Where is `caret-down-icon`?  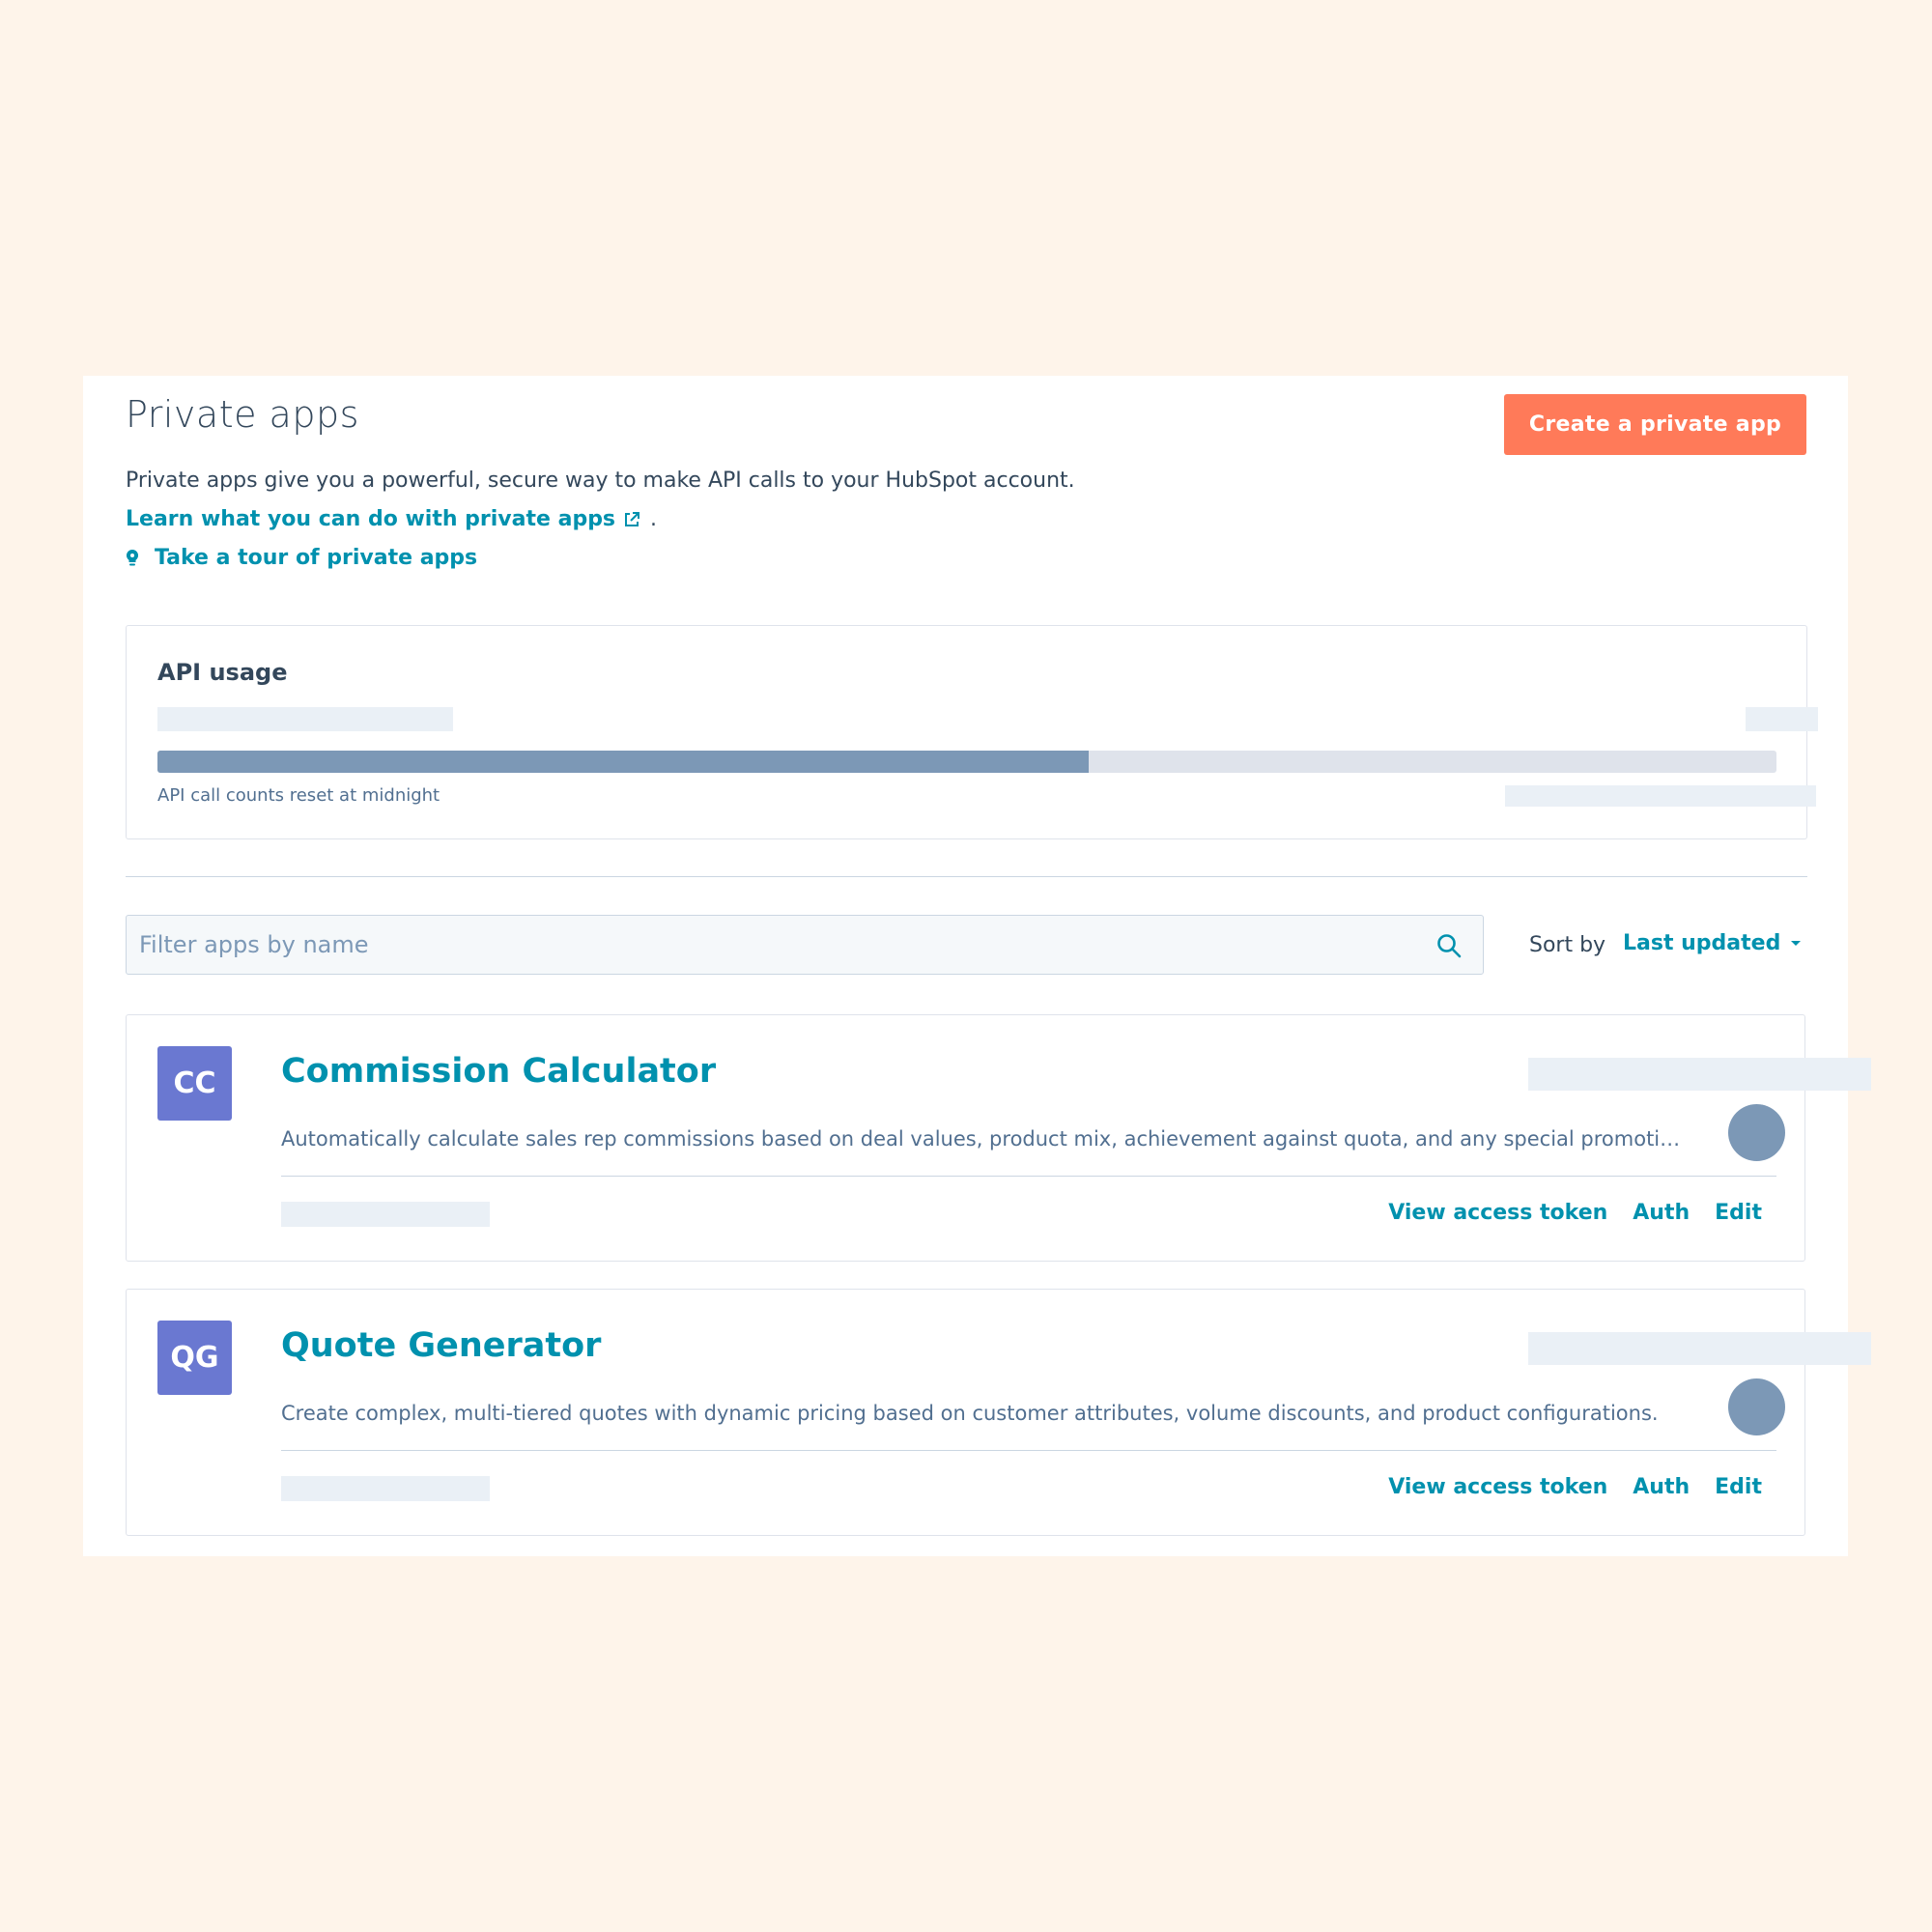
caret-down-icon is located at coordinates (1796, 944).